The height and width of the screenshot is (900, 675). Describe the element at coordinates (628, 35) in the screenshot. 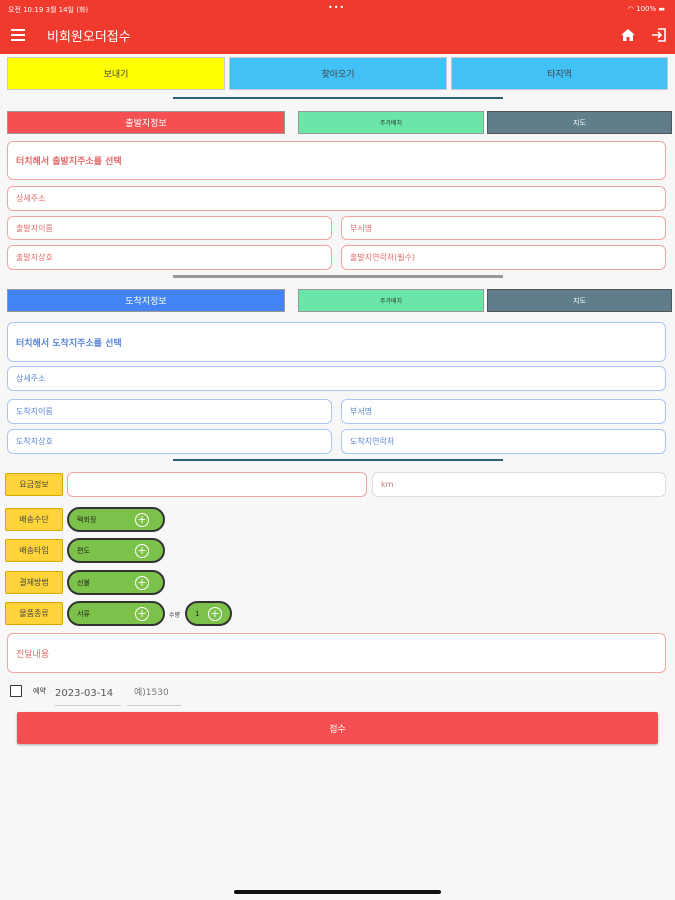

I see `home-icon` at that location.